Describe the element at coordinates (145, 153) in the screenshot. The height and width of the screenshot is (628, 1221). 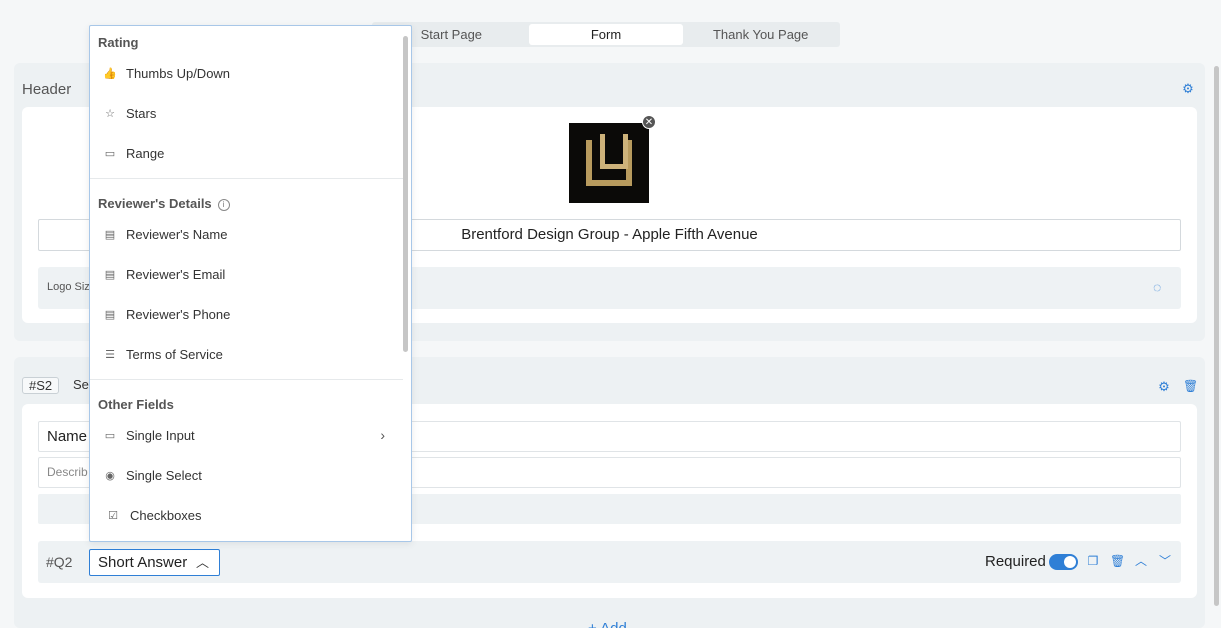
I see `dd-item-label: Range` at that location.